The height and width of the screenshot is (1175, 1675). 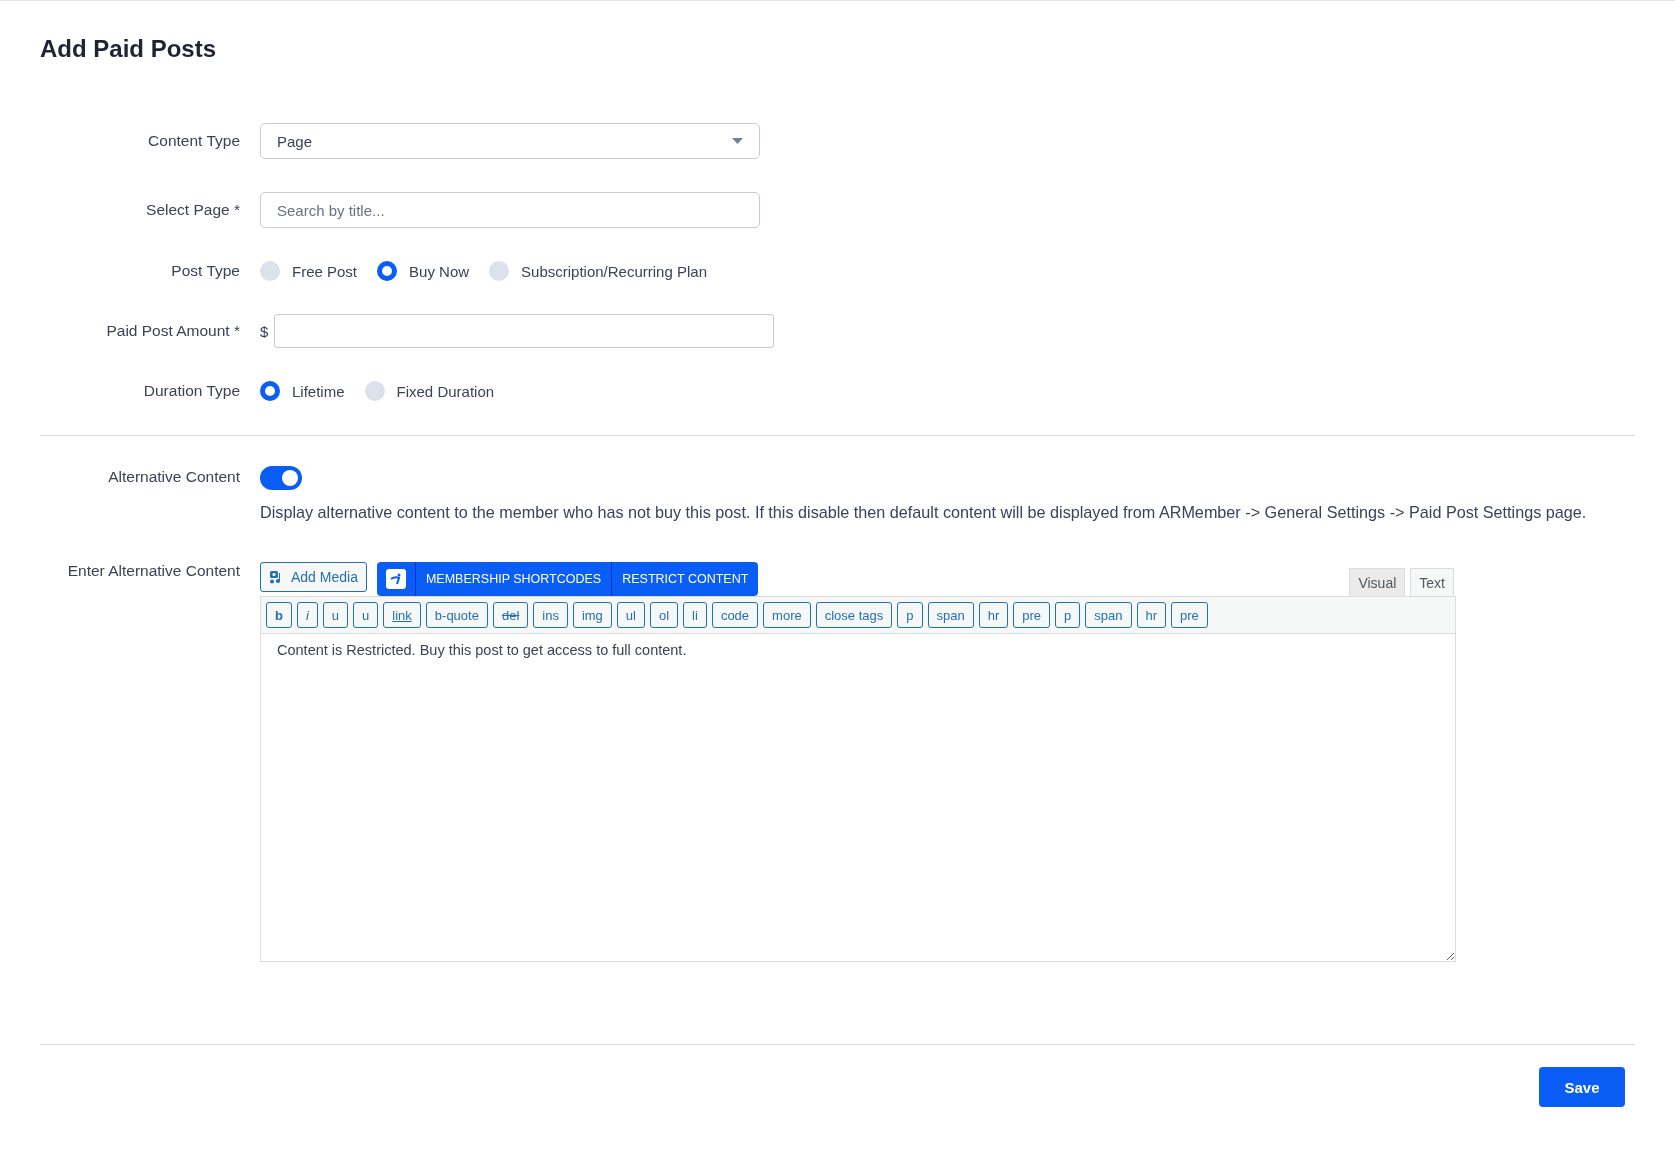 I want to click on editor-tab: Text, so click(x=1432, y=582).